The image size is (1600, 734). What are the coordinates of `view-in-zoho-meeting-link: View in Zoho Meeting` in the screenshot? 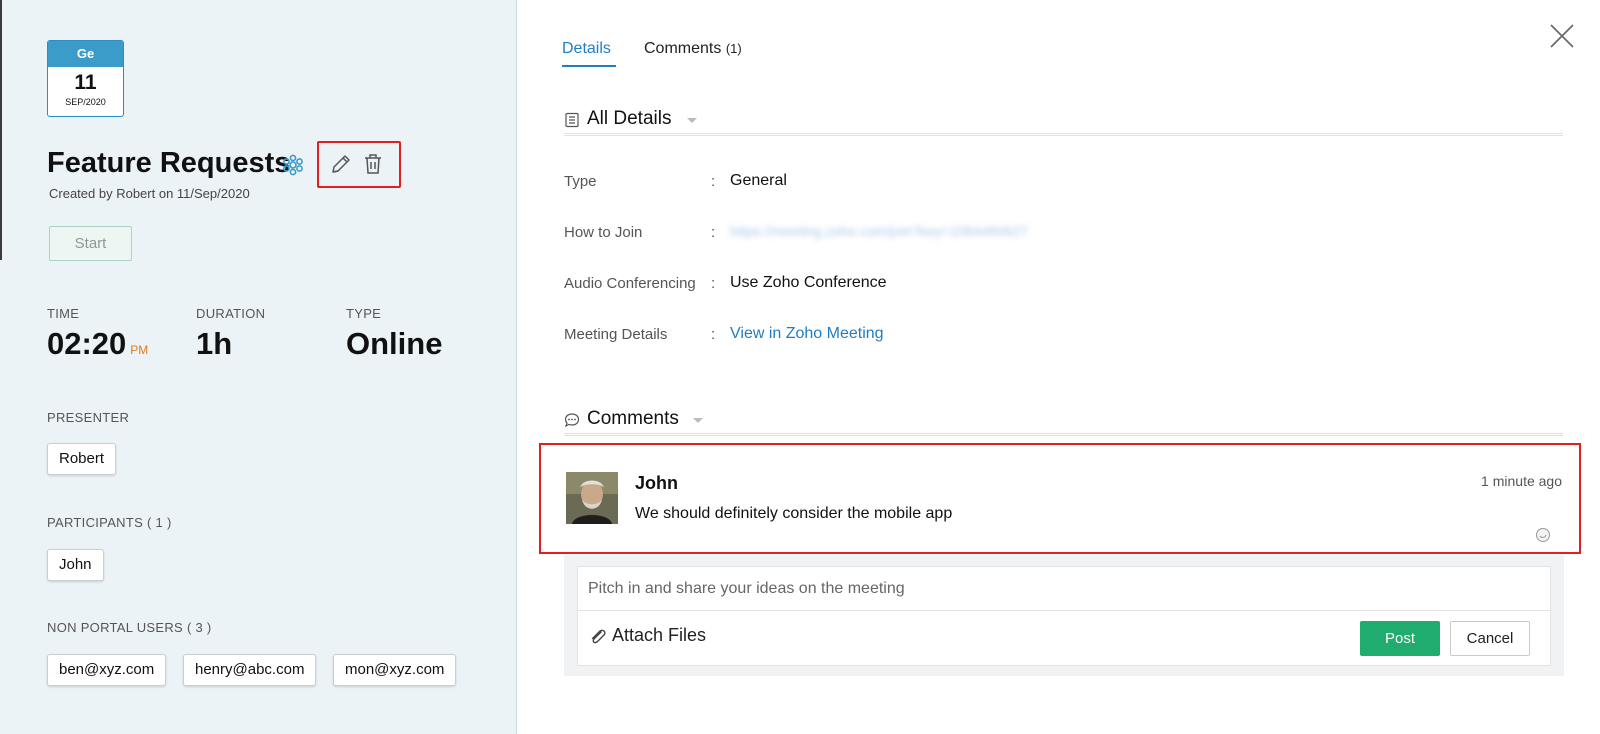 It's located at (807, 334).